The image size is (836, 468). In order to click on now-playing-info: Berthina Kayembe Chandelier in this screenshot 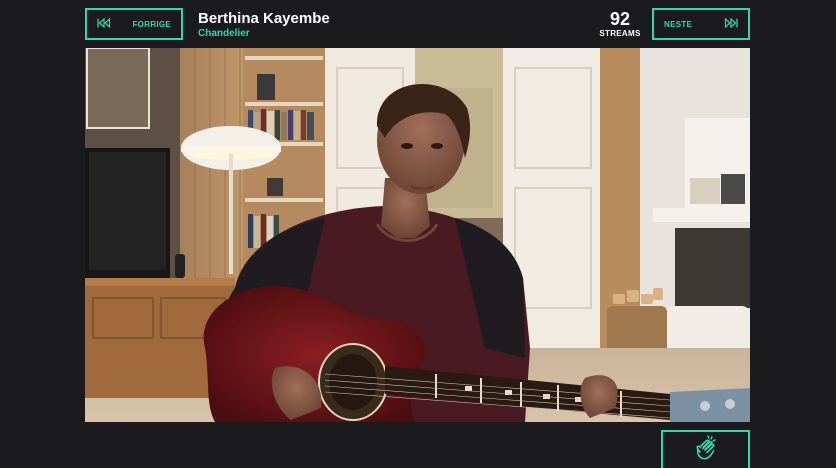, I will do `click(264, 25)`.